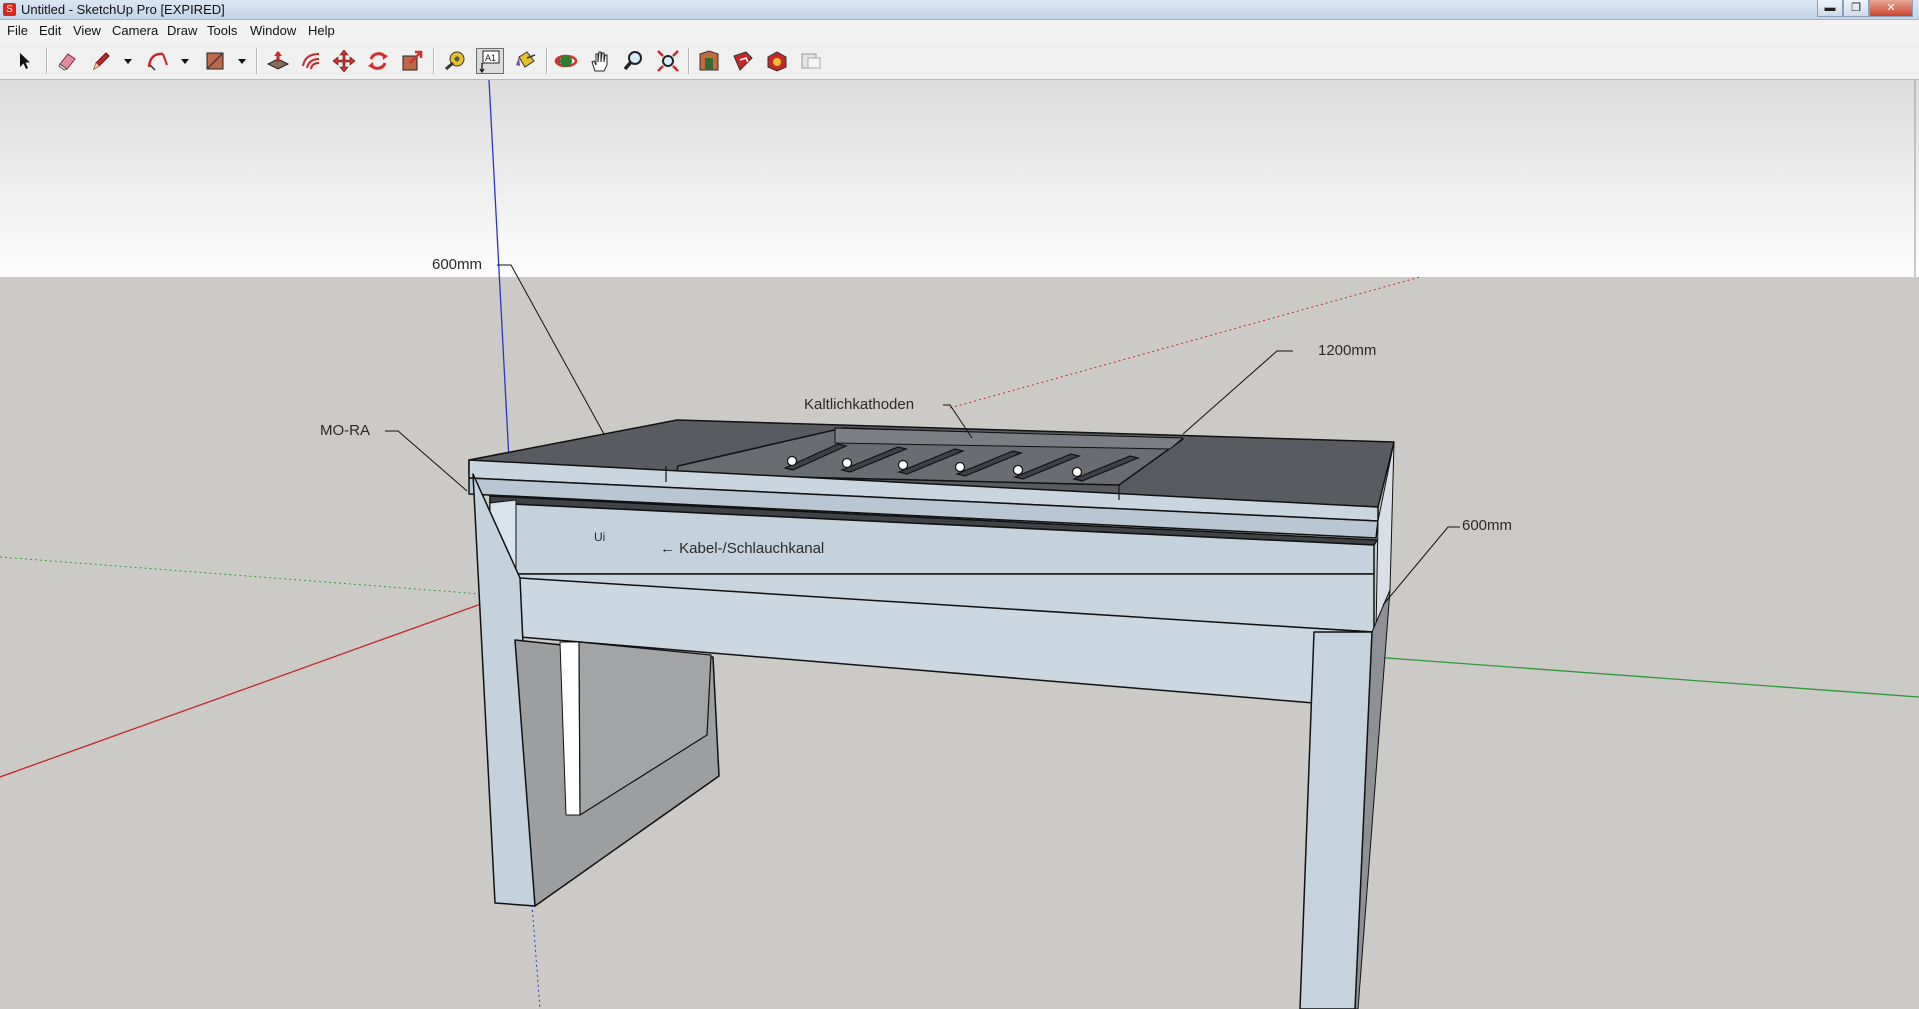  Describe the element at coordinates (9, 9) in the screenshot. I see `sketchup-app-icon: S` at that location.